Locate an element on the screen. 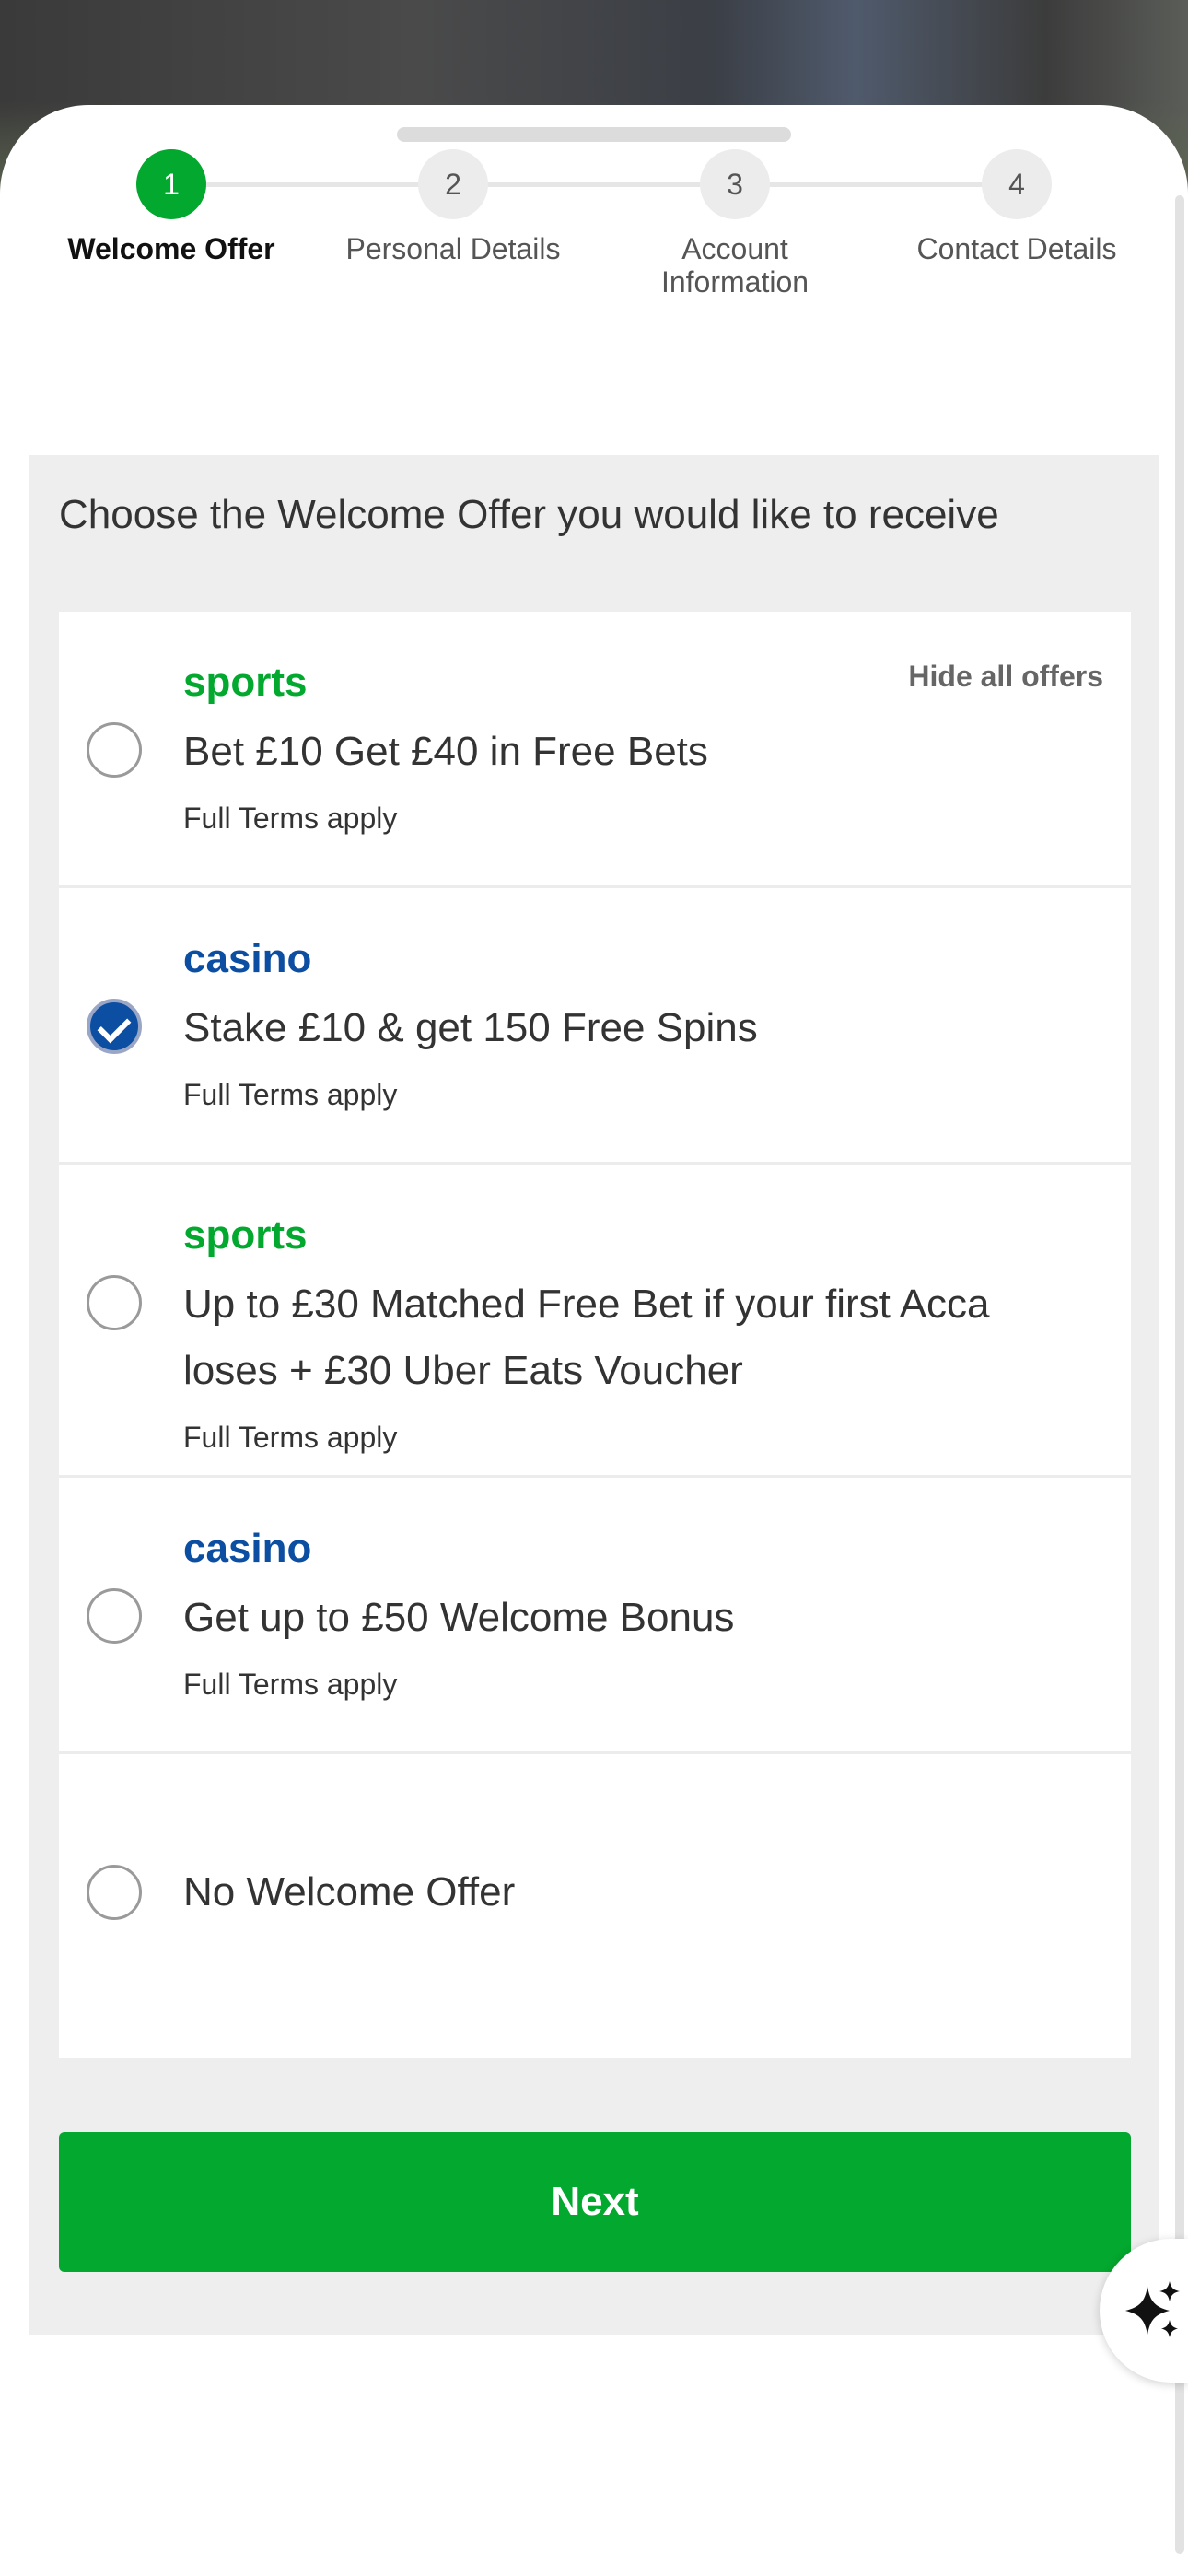 This screenshot has height=2576, width=1188. step-label: Welcome Offer is located at coordinates (171, 248).